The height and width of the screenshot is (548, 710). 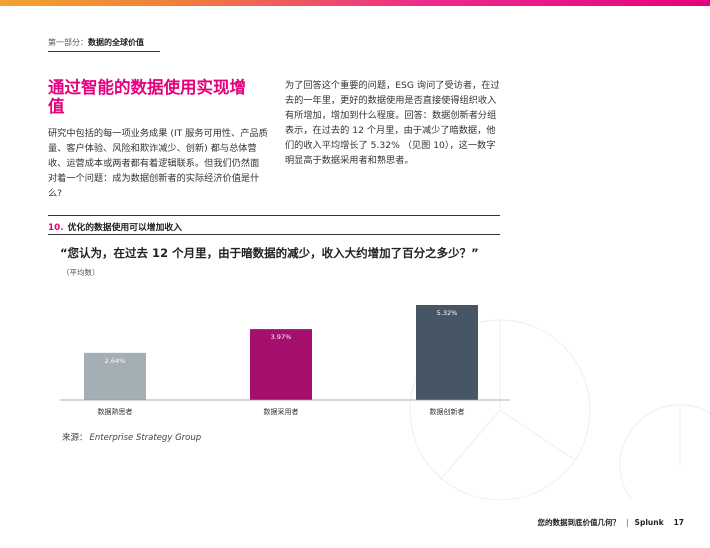 What do you see at coordinates (116, 42) in the screenshot?
I see `breadcrumb-title: 数据的全球价值` at bounding box center [116, 42].